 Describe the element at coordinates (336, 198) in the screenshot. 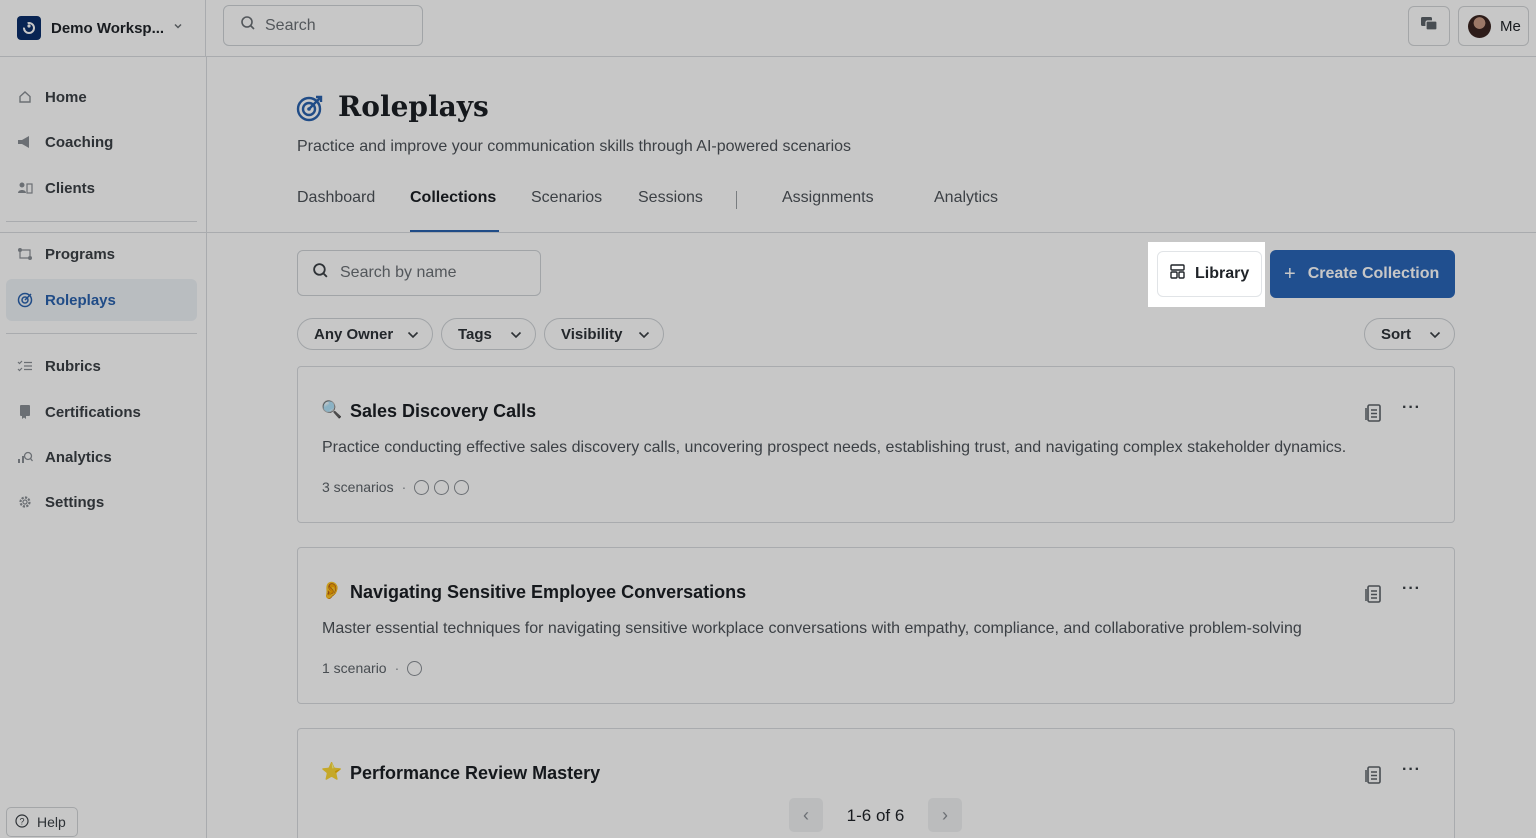

I see `tab-dashboard: Dashboard` at that location.